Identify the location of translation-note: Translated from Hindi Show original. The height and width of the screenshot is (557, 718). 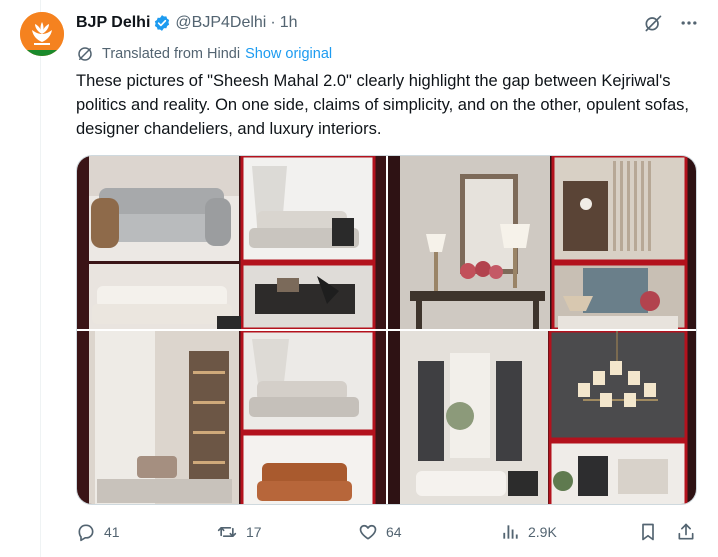
(204, 54).